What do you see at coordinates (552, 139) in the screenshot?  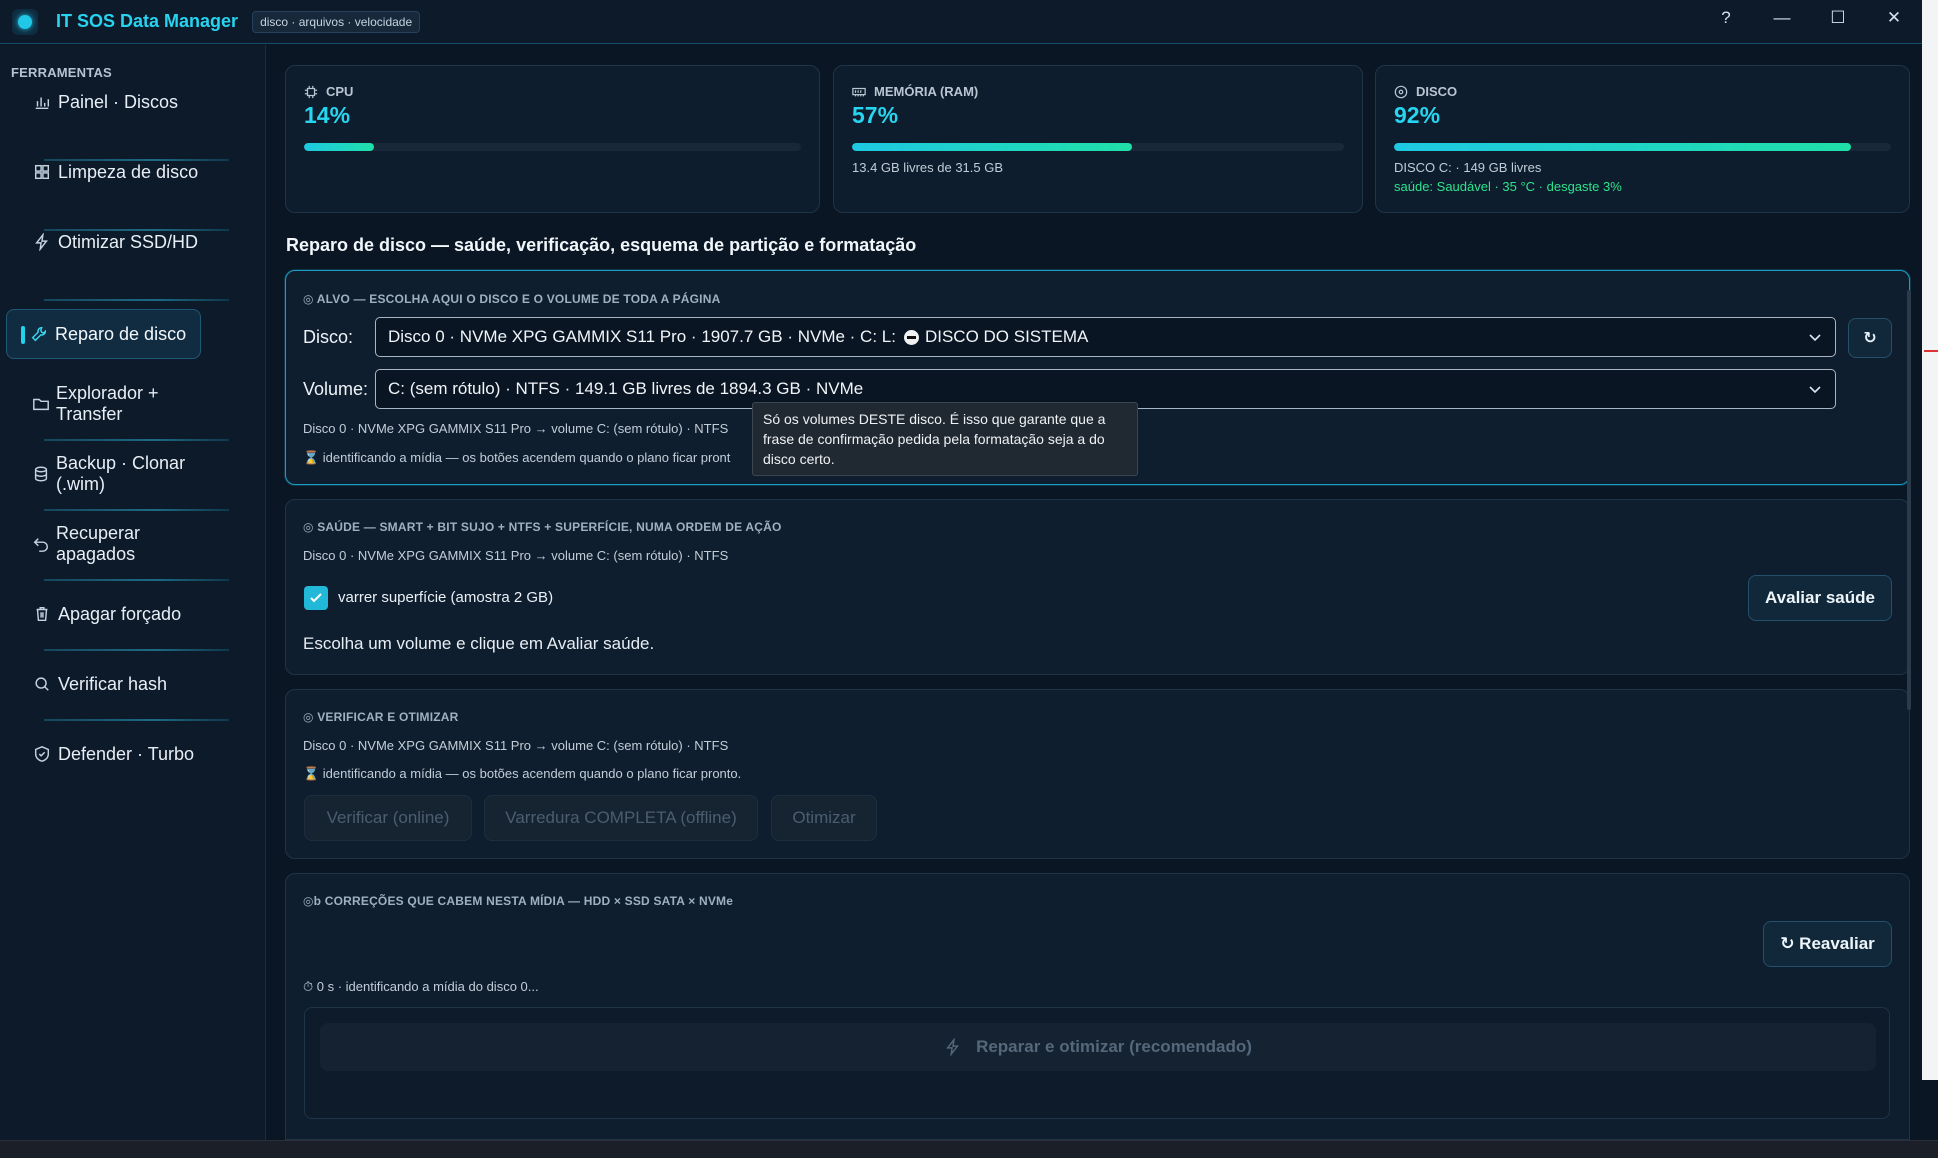 I see `cpu-card: CPU 14%` at bounding box center [552, 139].